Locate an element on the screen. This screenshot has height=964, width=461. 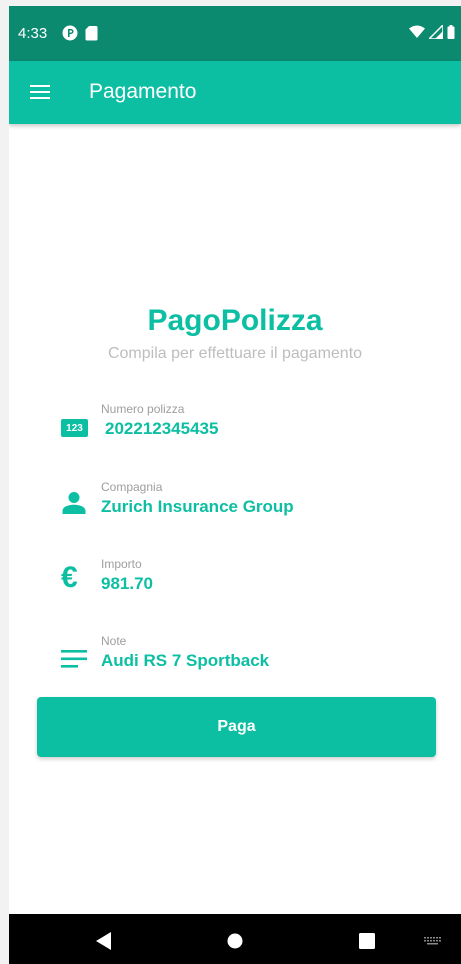
policy-number-value: 202212345435 is located at coordinates (161, 429).